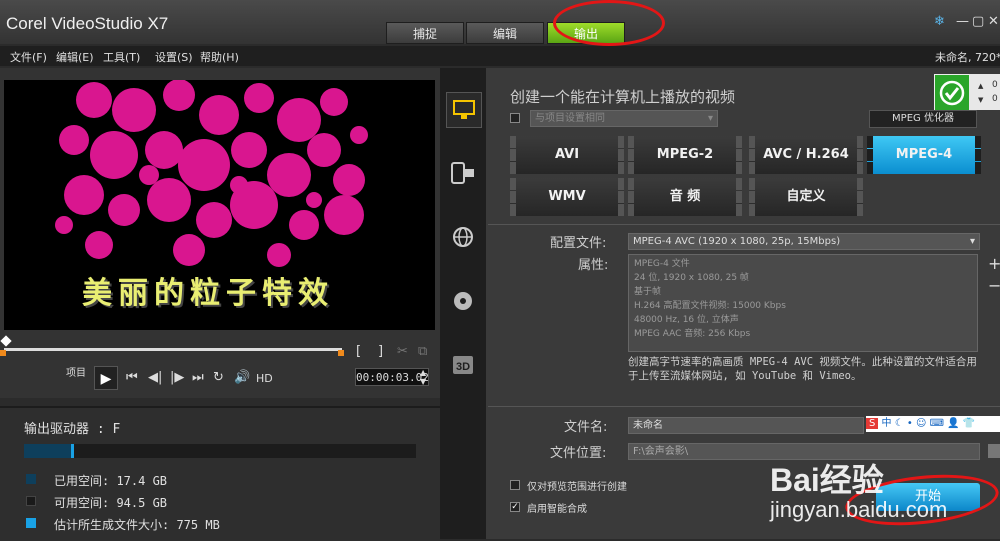 Image resolution: width=1000 pixels, height=541 pixels. Describe the element at coordinates (121, 57) in the screenshot. I see `menu-tools: 工具(T)` at that location.